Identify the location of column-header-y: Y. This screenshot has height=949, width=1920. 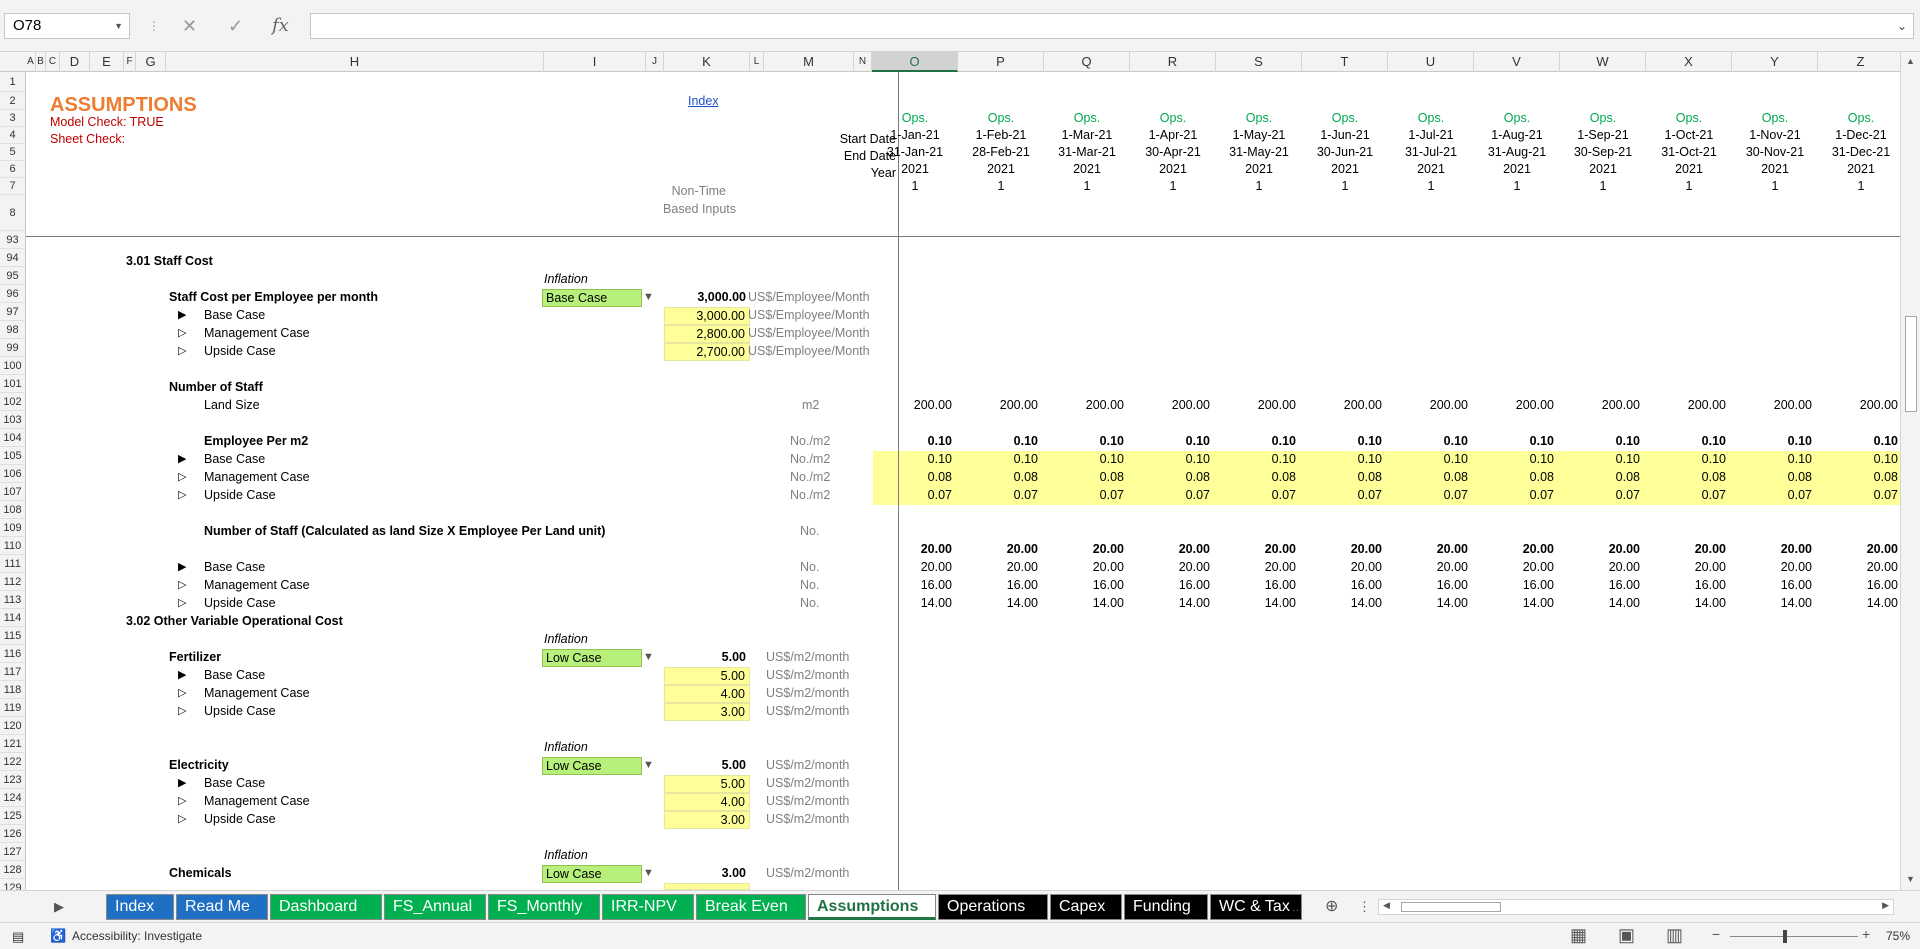
(1775, 62).